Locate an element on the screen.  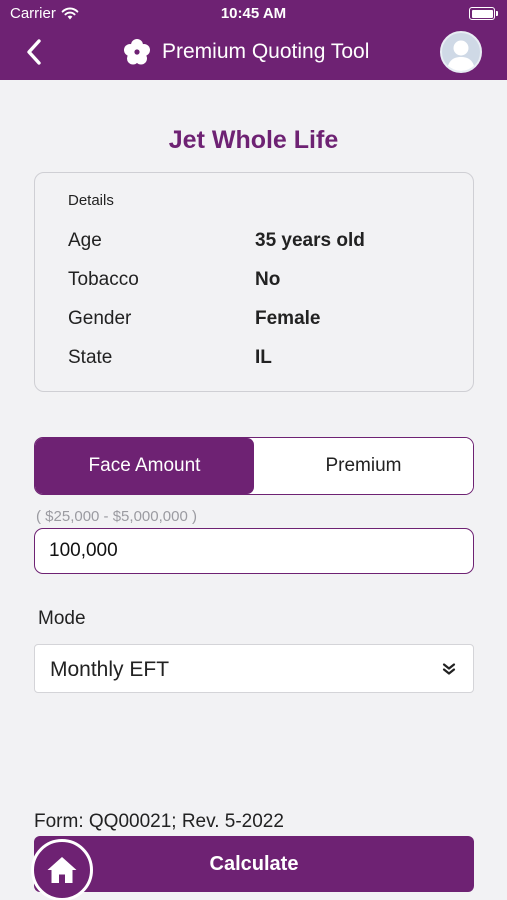
detail-row-age: Age 35 years old is located at coordinates (268, 243).